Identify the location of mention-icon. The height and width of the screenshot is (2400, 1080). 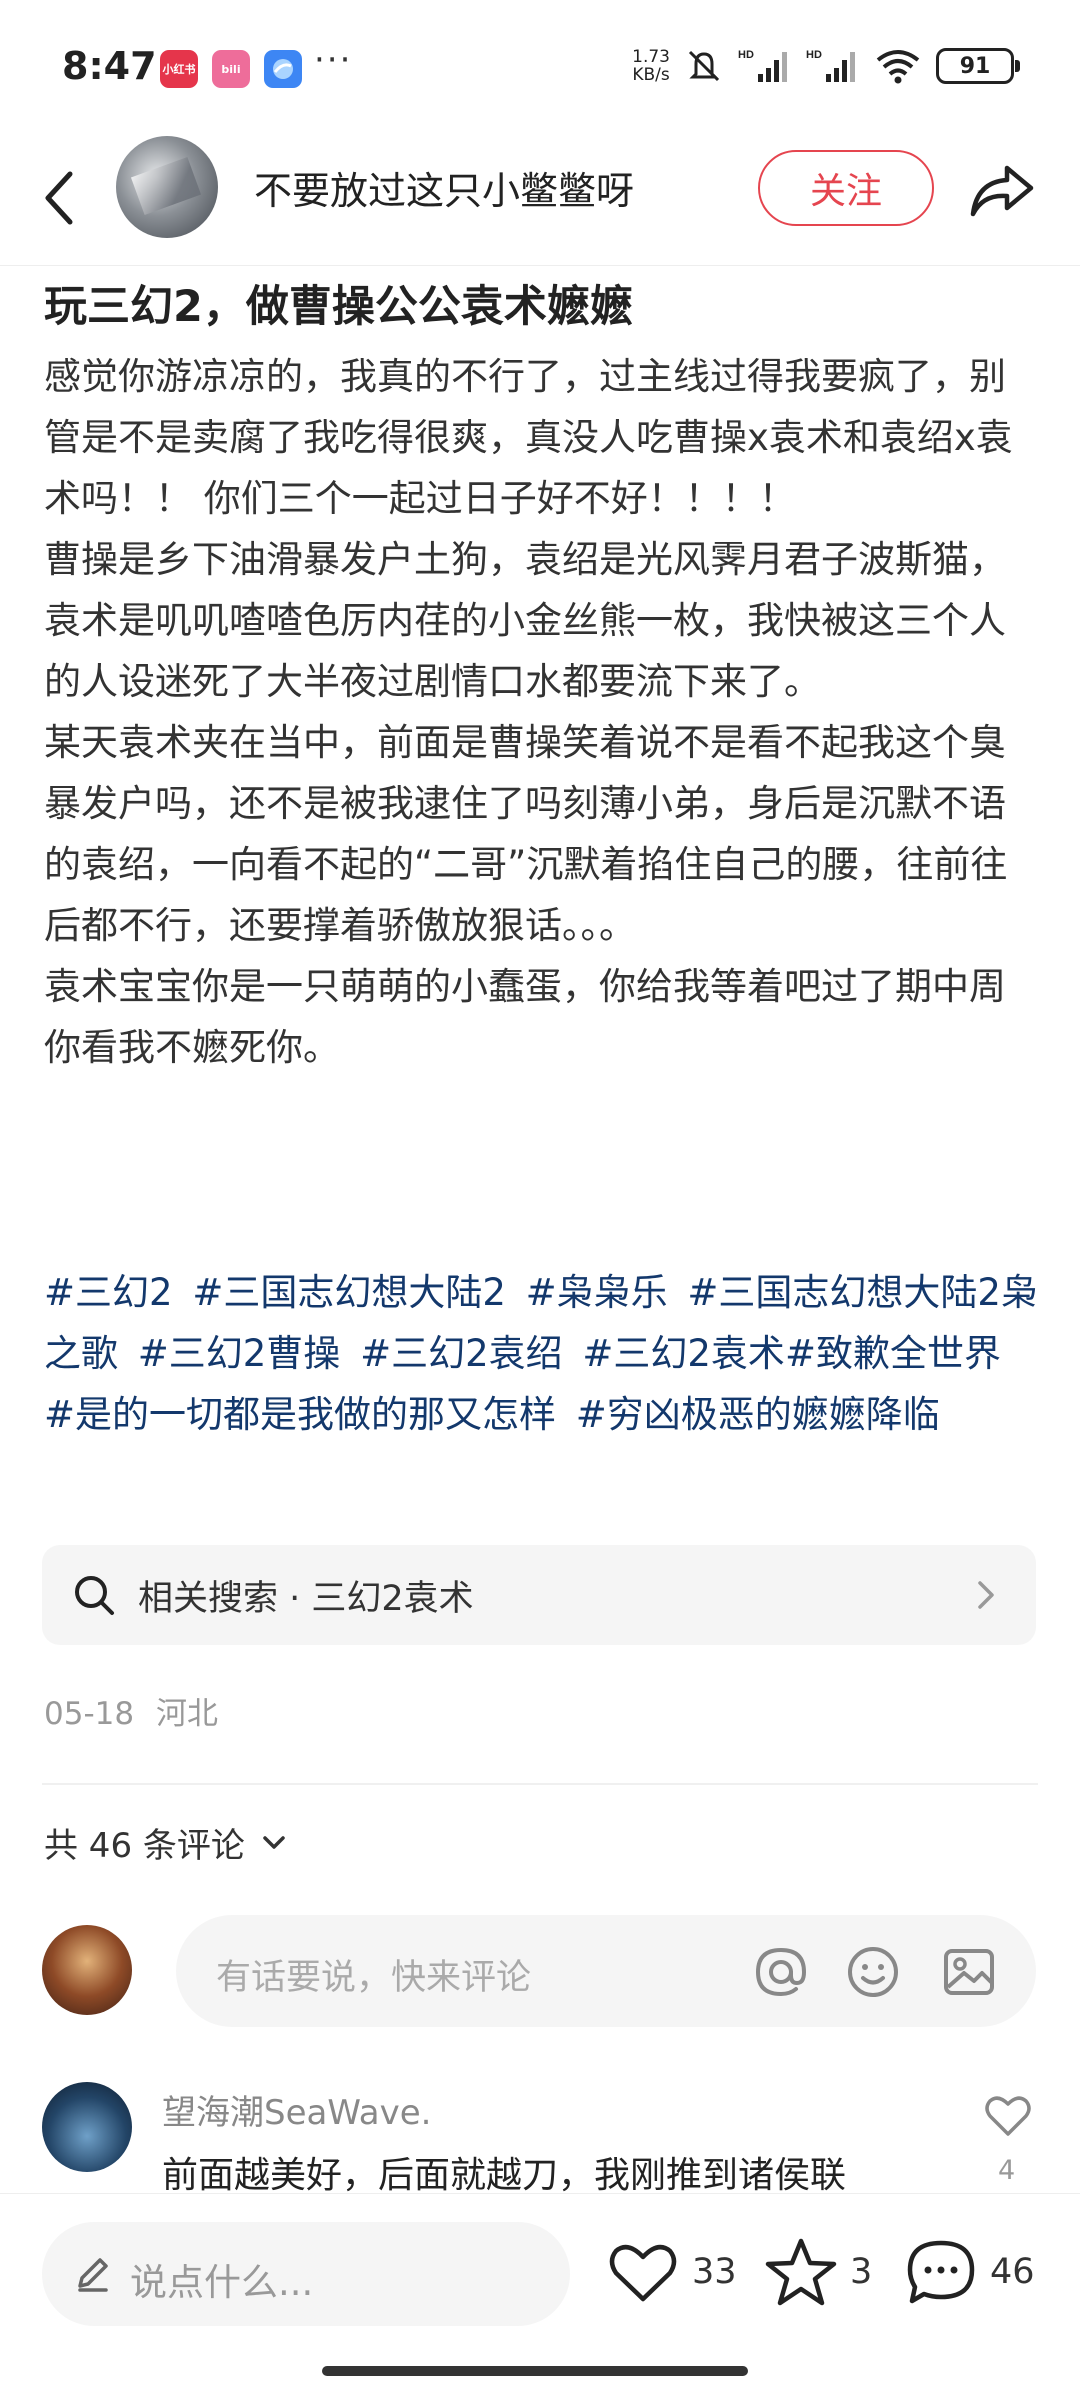
(781, 1972).